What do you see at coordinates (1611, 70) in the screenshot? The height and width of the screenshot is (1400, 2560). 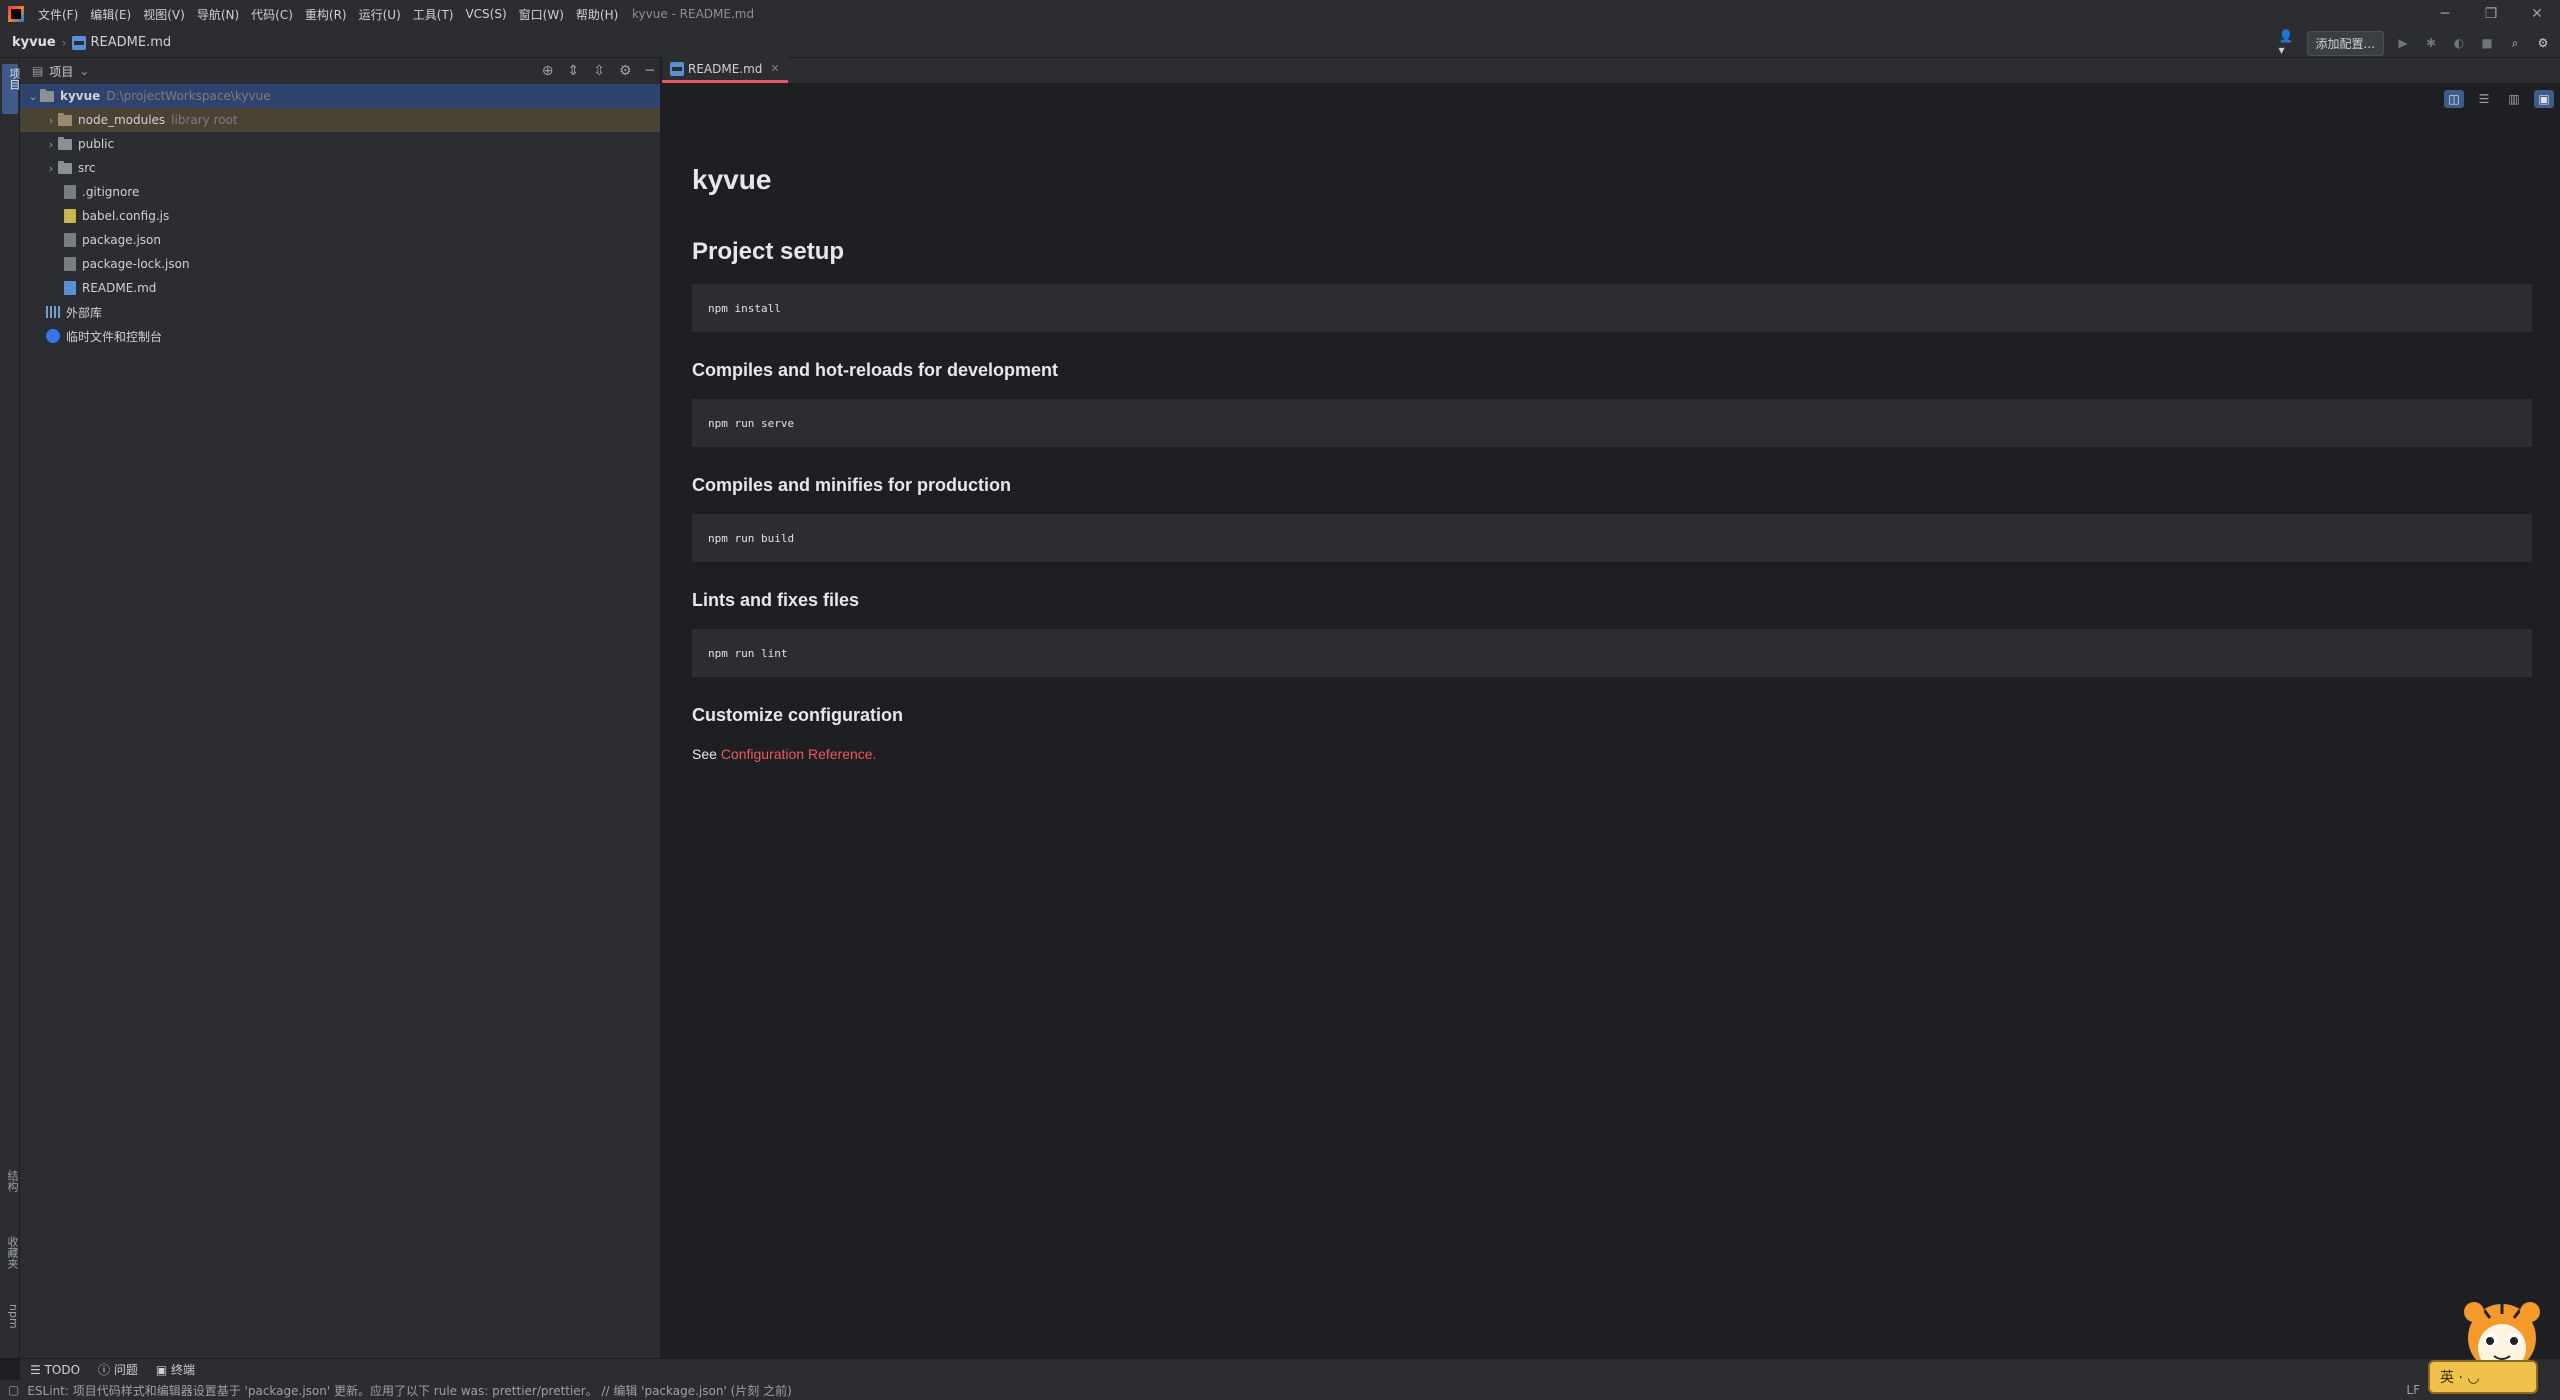 I see `editor-tab-bar: README.md ✕` at bounding box center [1611, 70].